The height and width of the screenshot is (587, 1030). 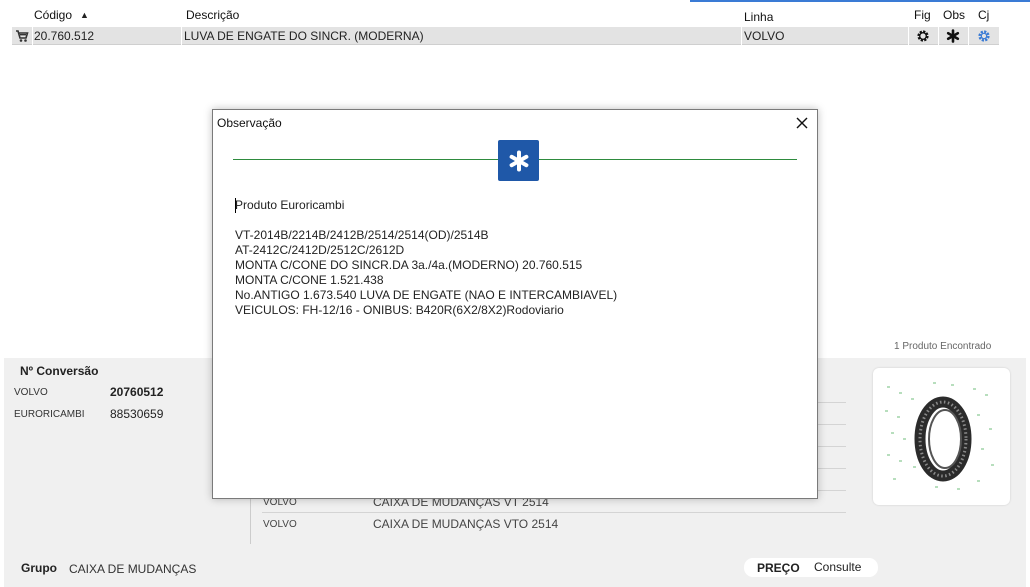 What do you see at coordinates (778, 568) in the screenshot?
I see `price-label: PREÇO` at bounding box center [778, 568].